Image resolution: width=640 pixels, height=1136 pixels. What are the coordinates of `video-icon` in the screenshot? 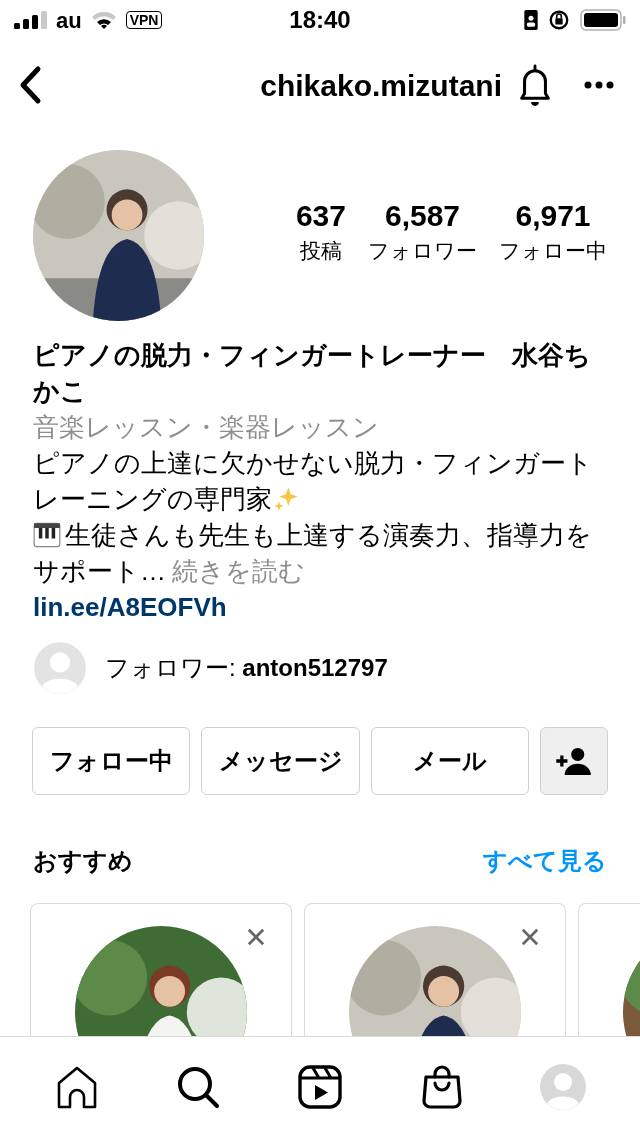 It's located at (320, 1086).